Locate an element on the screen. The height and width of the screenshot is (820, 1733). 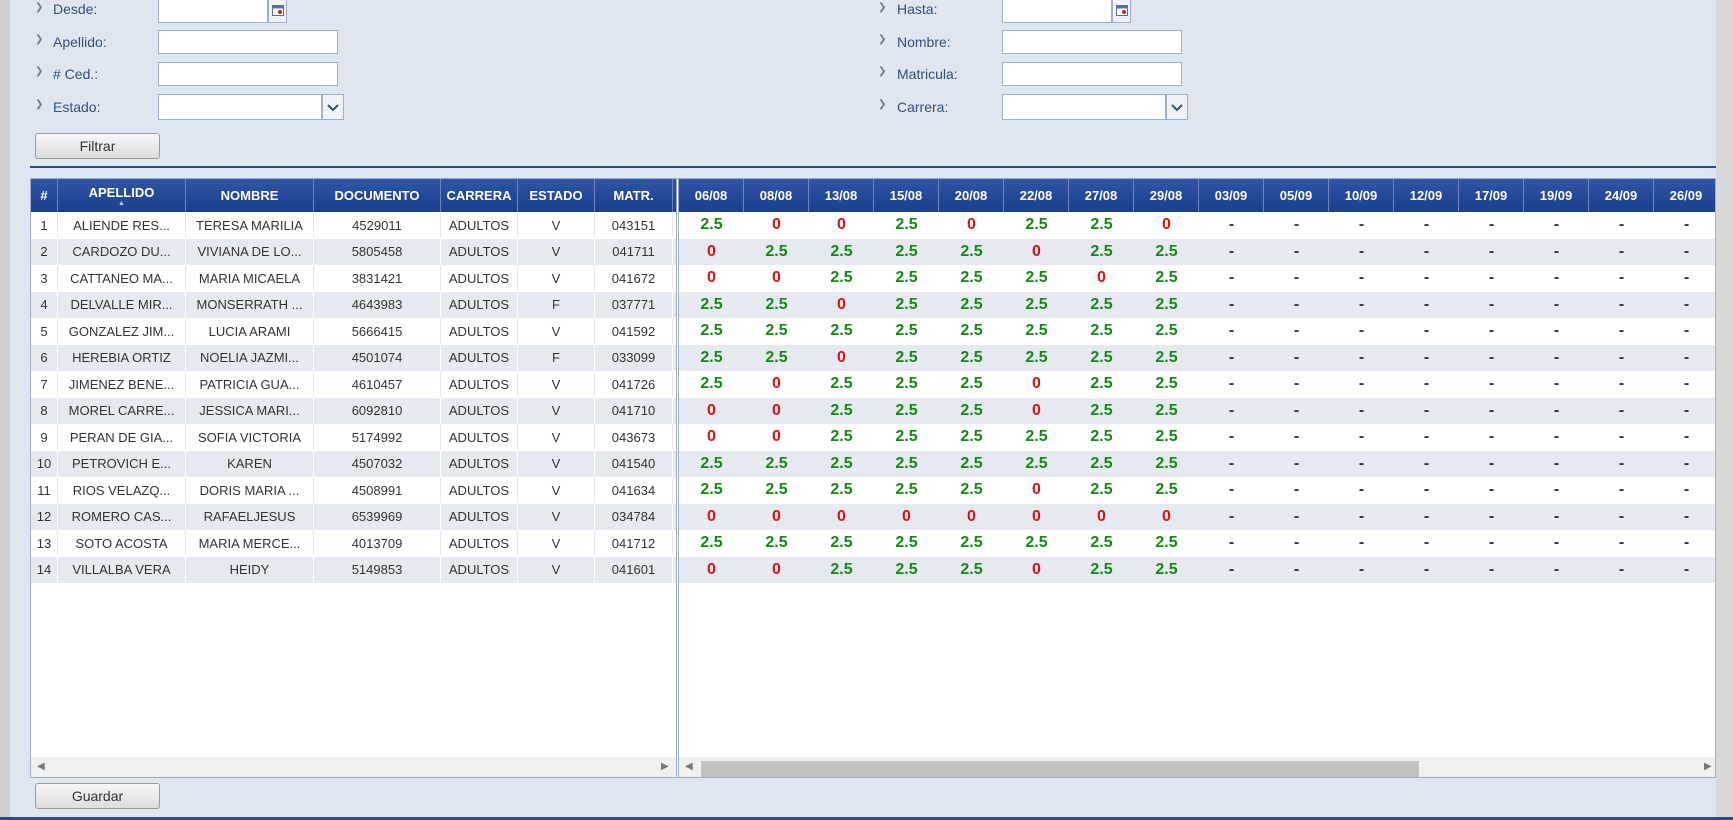
left-hscrollbar: ◀ ▶ is located at coordinates (353, 767).